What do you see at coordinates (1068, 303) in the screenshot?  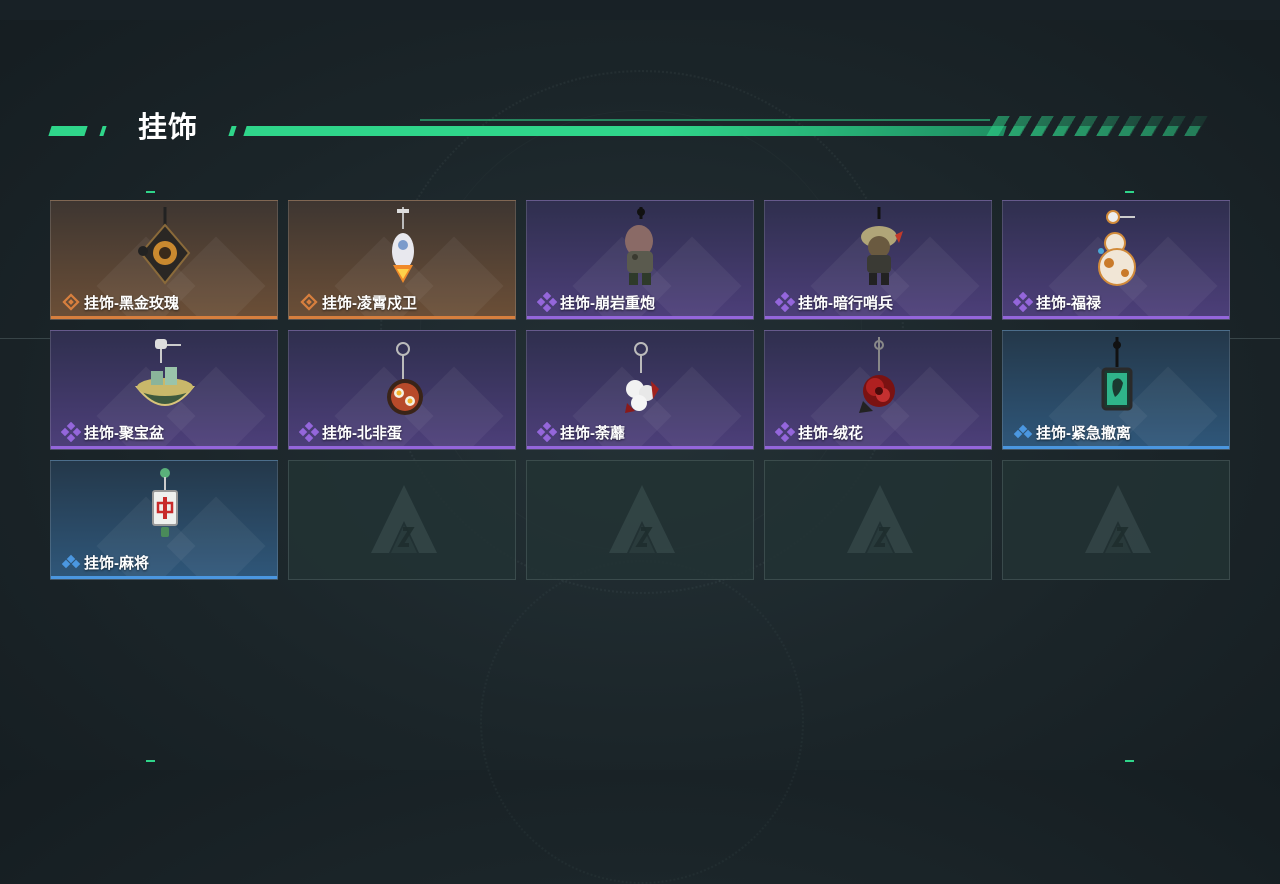 I see `charm-name: 挂饰-福禄` at bounding box center [1068, 303].